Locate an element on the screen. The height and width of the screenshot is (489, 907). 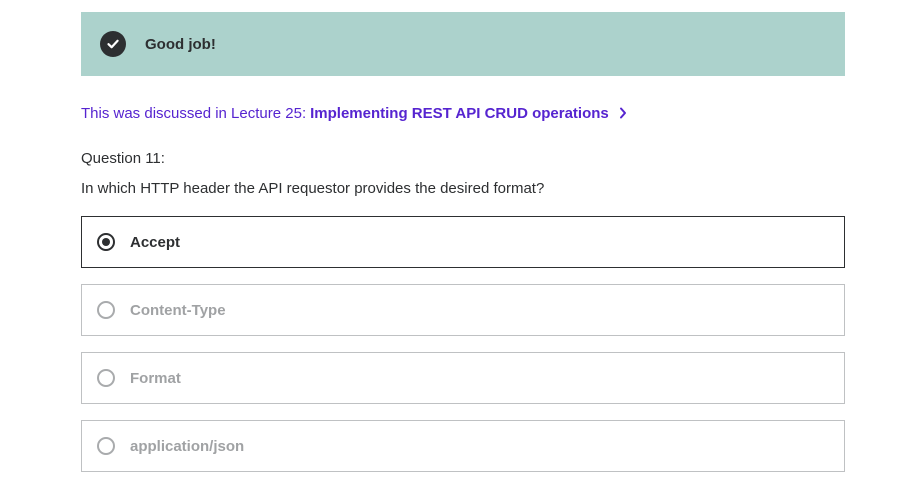
check-circle-icon is located at coordinates (113, 44).